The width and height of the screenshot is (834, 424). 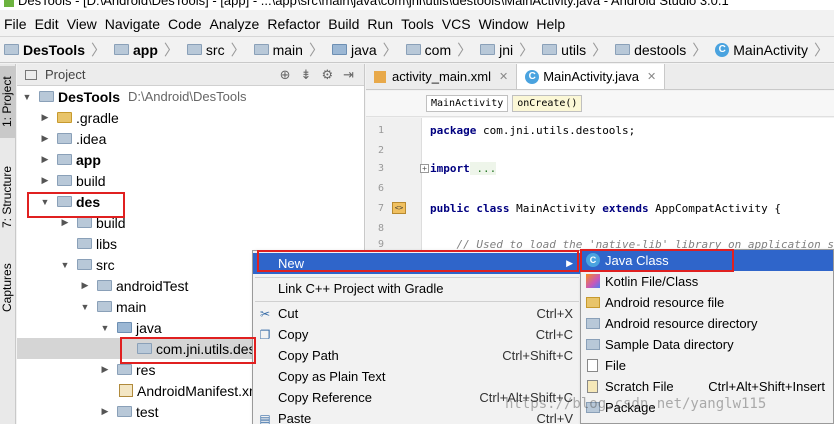 I want to click on editor-breadcrumb: MainActivity onCreate(), so click(x=600, y=104).